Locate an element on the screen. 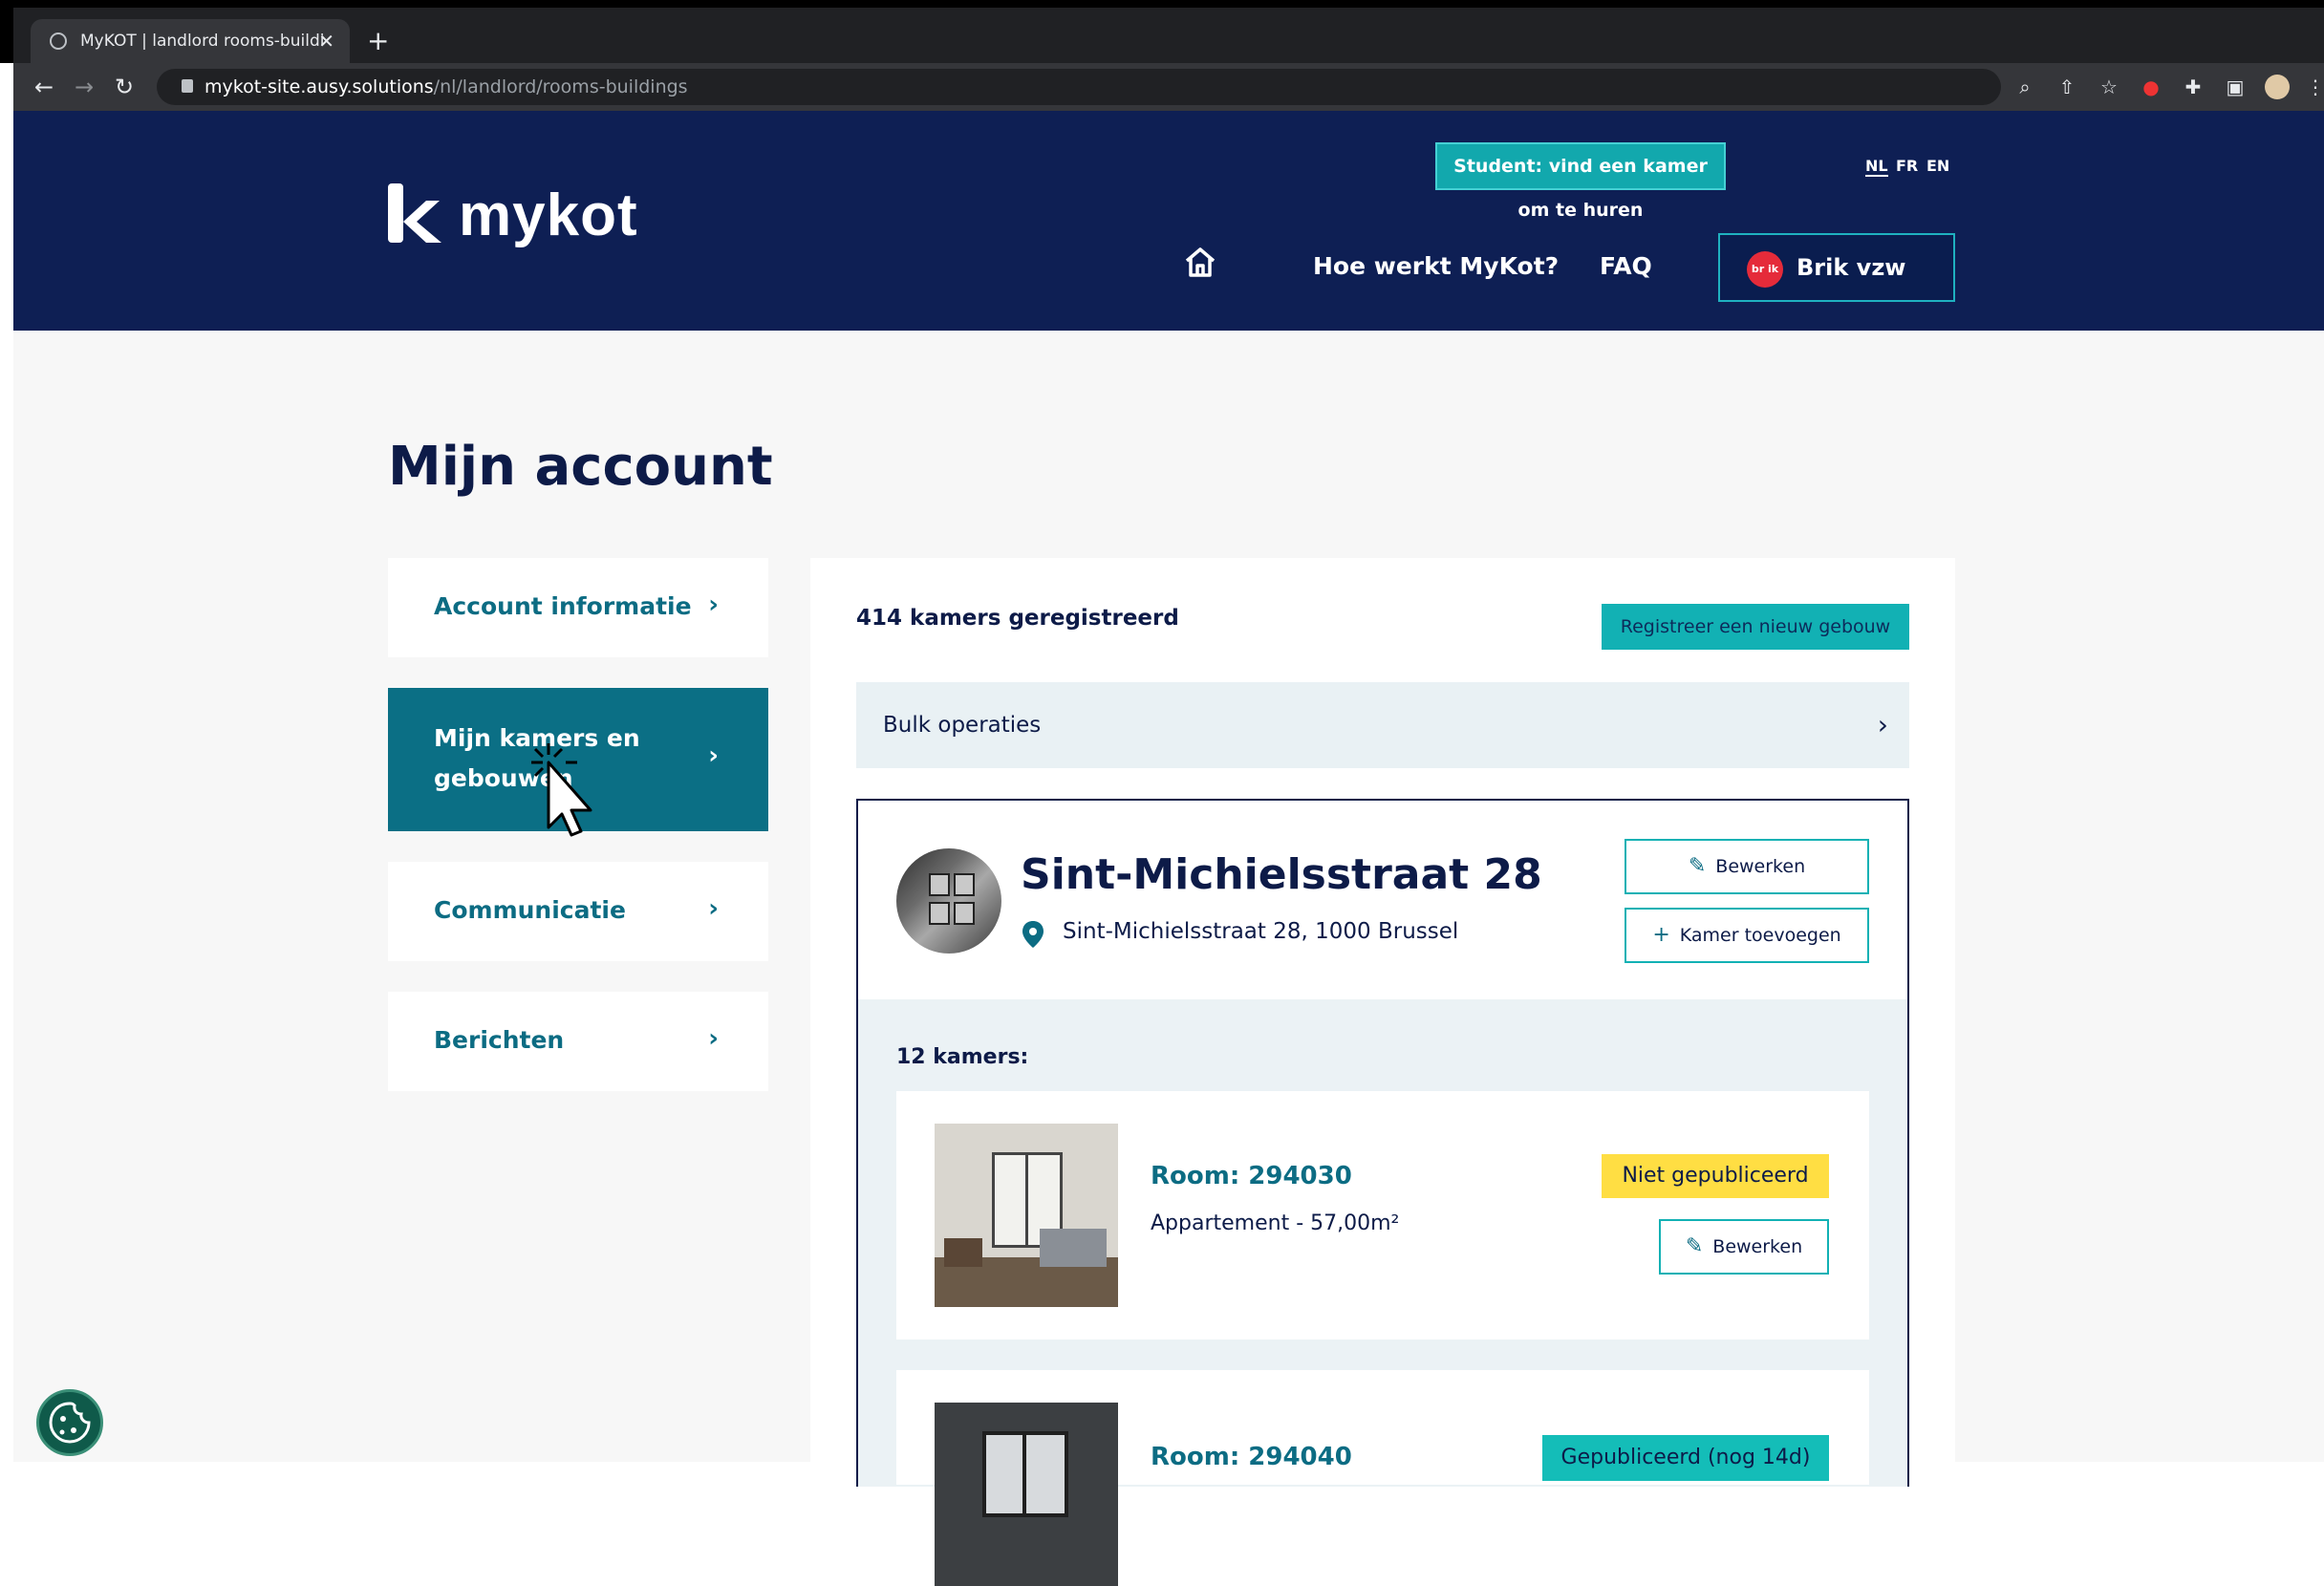  logo-text: mykot is located at coordinates (549, 215).